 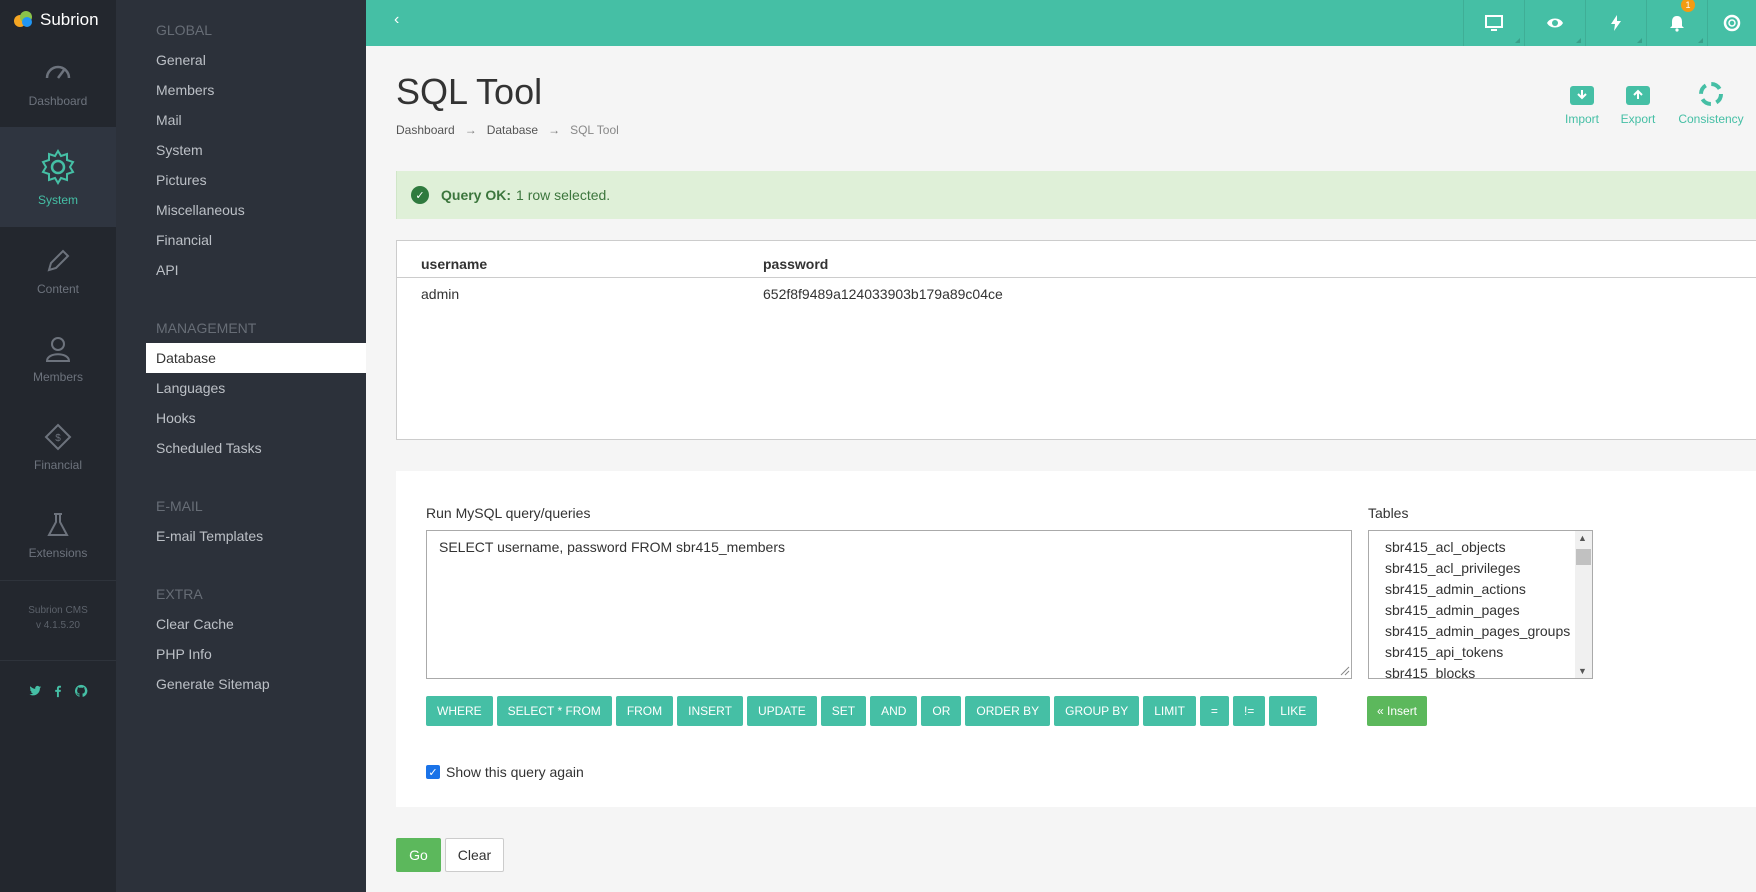 I want to click on checkbox-checked-icon: ✓, so click(x=433, y=772).